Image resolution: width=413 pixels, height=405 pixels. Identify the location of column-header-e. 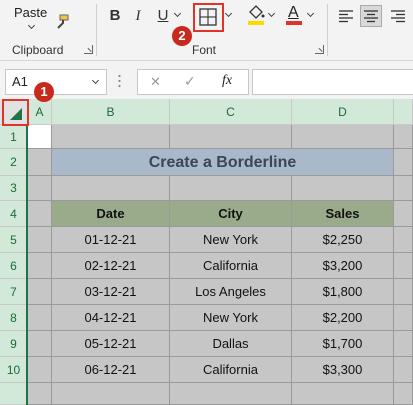
(403, 112).